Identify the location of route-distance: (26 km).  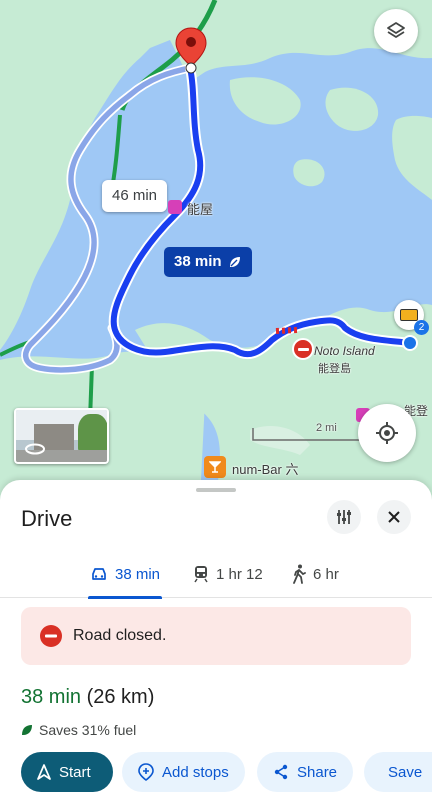
(120, 697).